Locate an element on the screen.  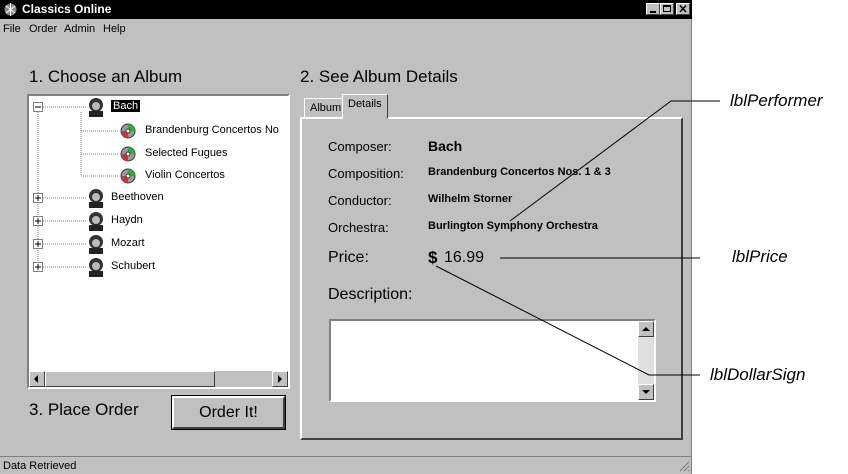
callout-lbldollarsign: lblDollarSign is located at coordinates (758, 374).